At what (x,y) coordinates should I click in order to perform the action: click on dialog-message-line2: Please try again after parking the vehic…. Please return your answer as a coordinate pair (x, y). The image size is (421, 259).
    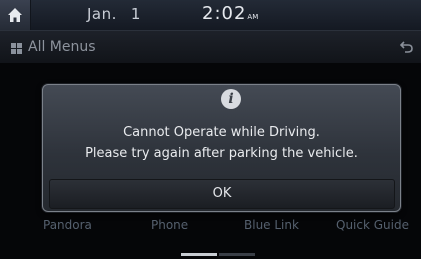
    Looking at the image, I should click on (221, 153).